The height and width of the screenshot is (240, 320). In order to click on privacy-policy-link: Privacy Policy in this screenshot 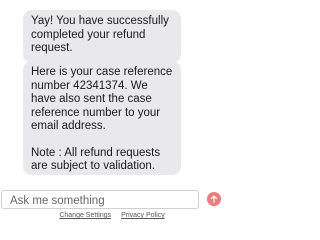, I will do `click(143, 215)`.